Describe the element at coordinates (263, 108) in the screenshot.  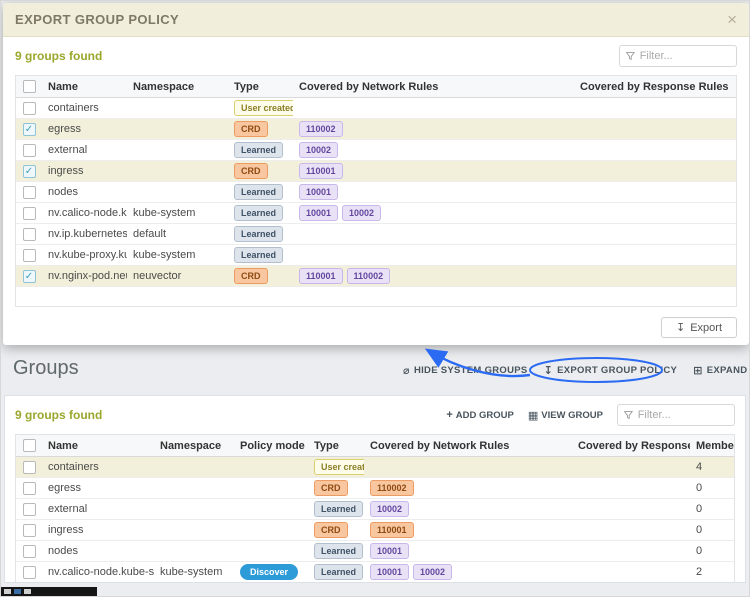
I see `type-badge: User created` at that location.